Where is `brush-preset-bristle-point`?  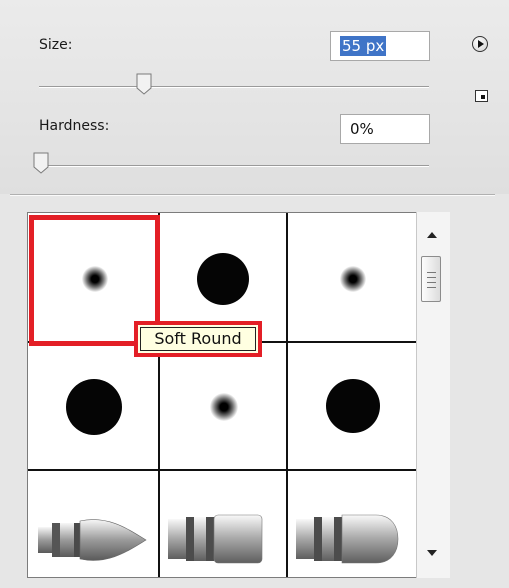
brush-preset-bristle-point is located at coordinates (94, 524).